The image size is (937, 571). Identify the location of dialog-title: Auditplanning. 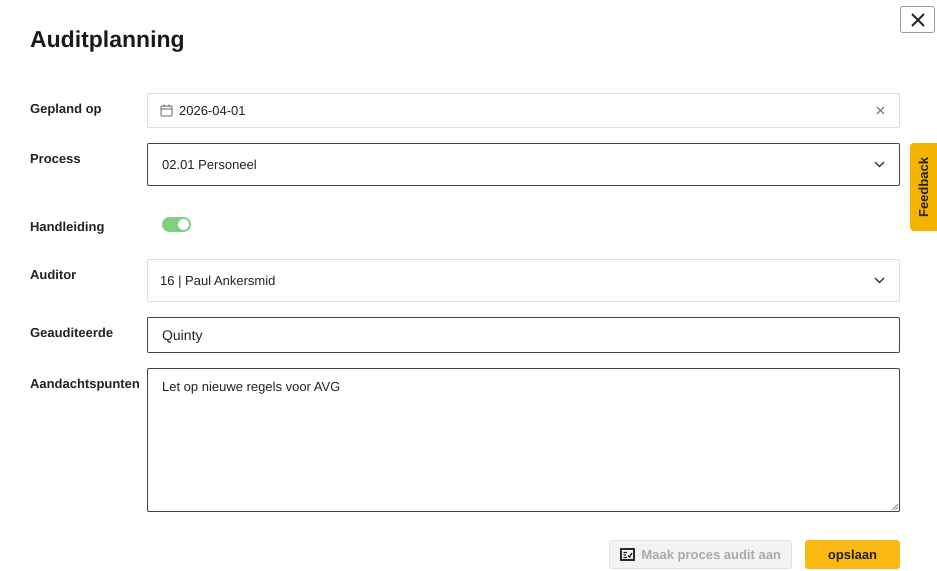
(108, 39).